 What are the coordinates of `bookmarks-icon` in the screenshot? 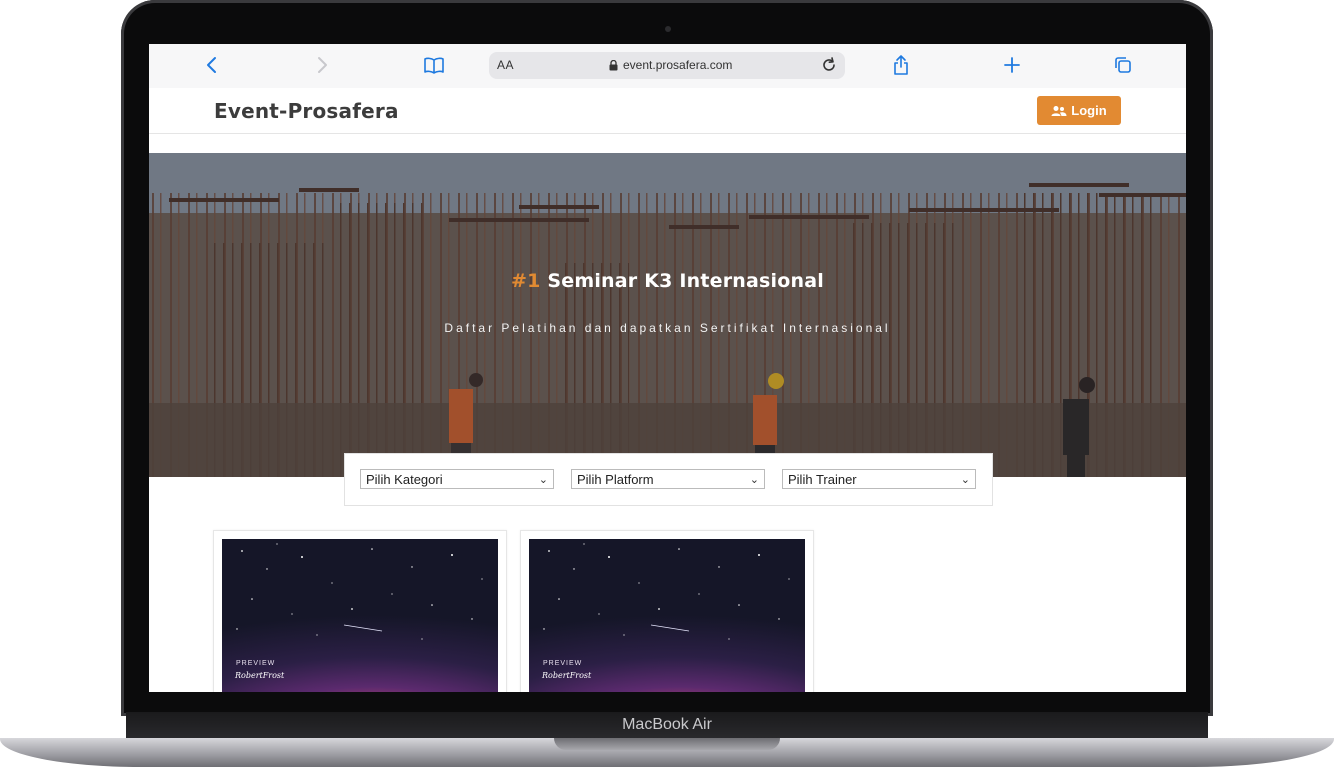 It's located at (434, 65).